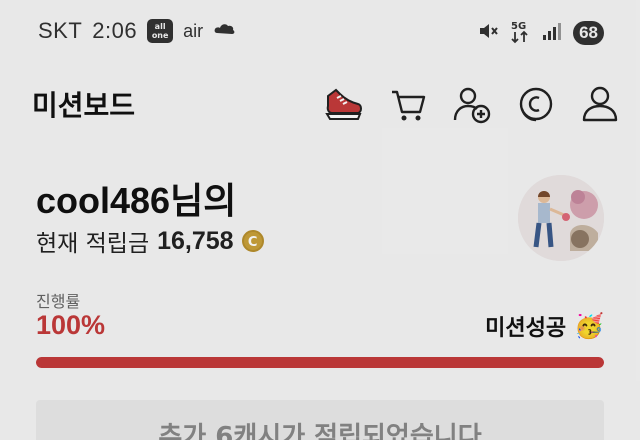  What do you see at coordinates (320, 32) in the screenshot?
I see `status-bar: SKT 2:06 all one air 5G 68` at bounding box center [320, 32].